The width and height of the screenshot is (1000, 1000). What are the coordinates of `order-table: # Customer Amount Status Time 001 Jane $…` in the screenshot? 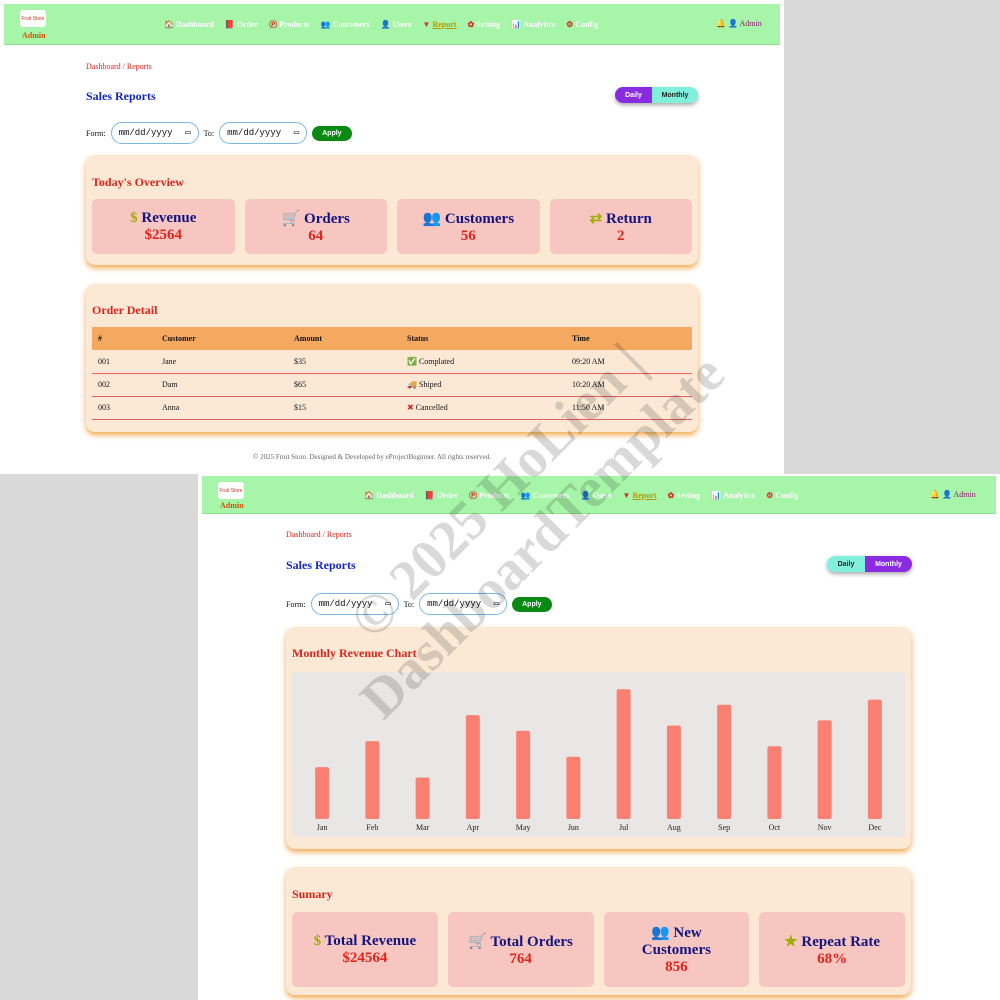 It's located at (392, 373).